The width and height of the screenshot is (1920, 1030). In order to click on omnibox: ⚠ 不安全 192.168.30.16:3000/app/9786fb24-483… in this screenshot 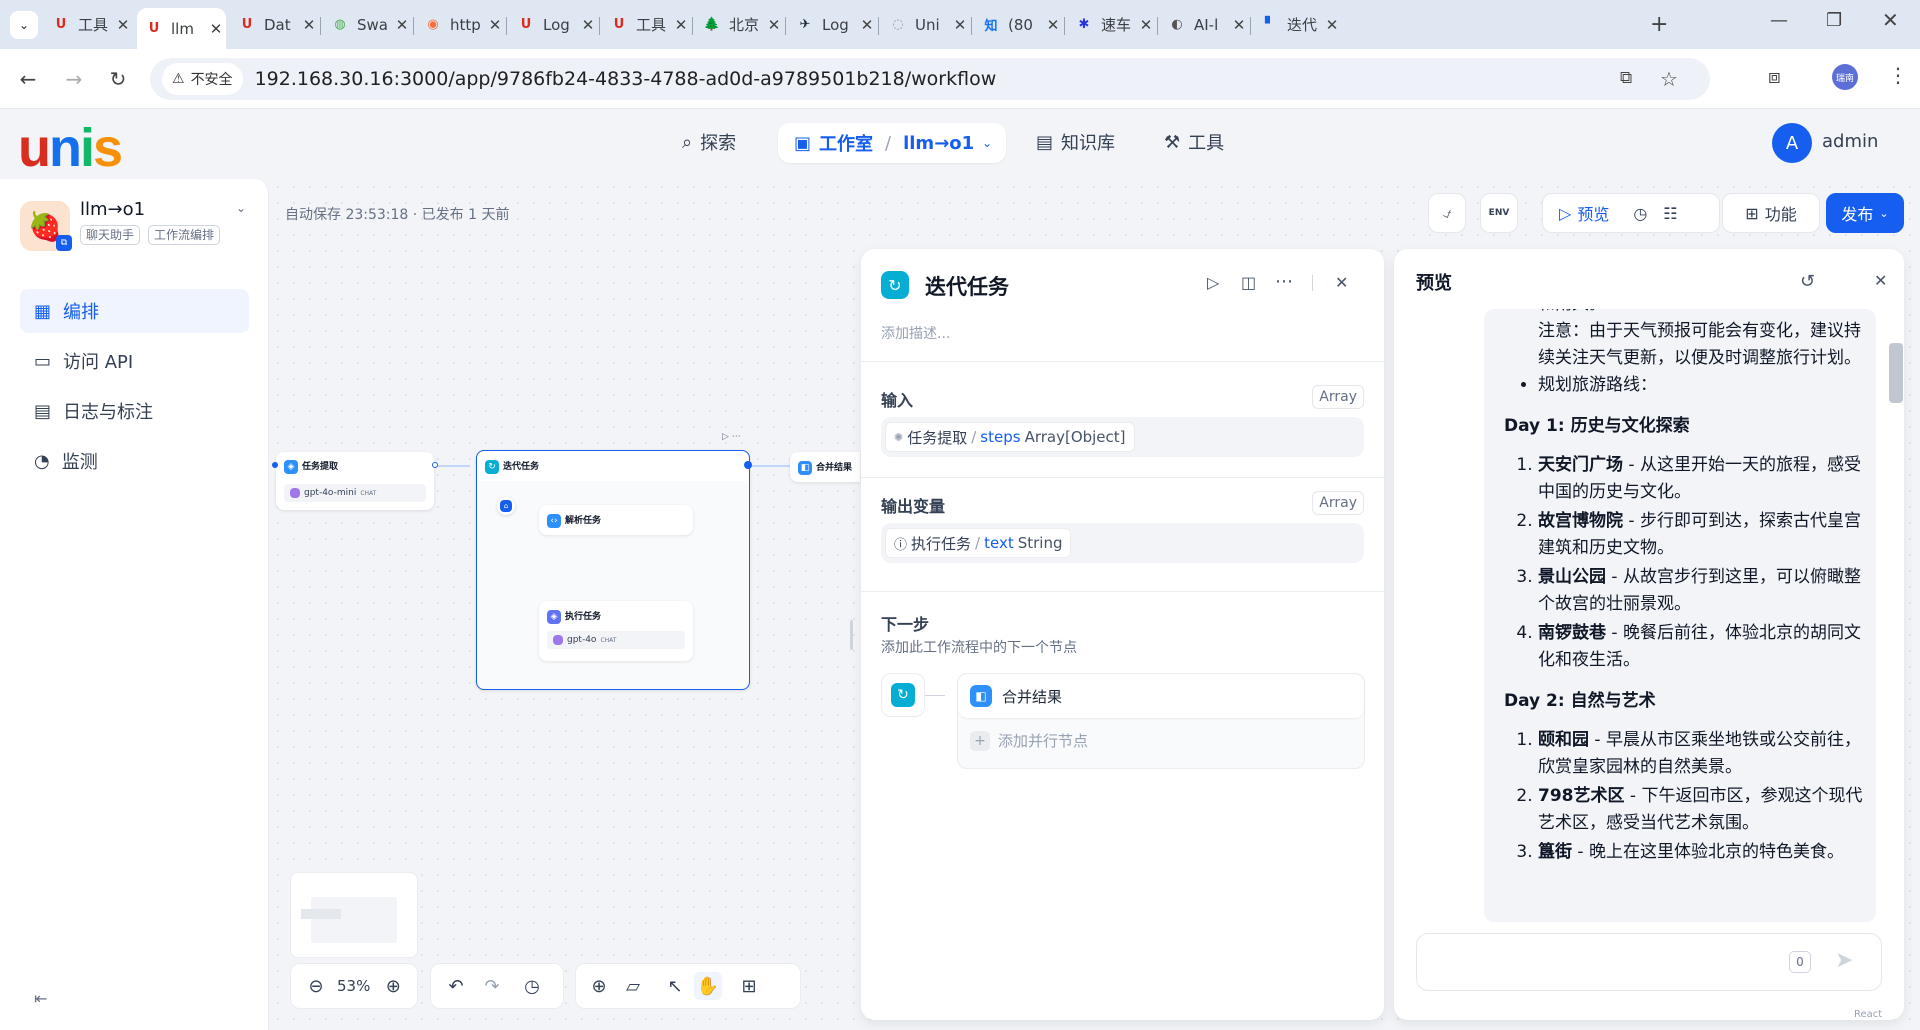, I will do `click(930, 79)`.